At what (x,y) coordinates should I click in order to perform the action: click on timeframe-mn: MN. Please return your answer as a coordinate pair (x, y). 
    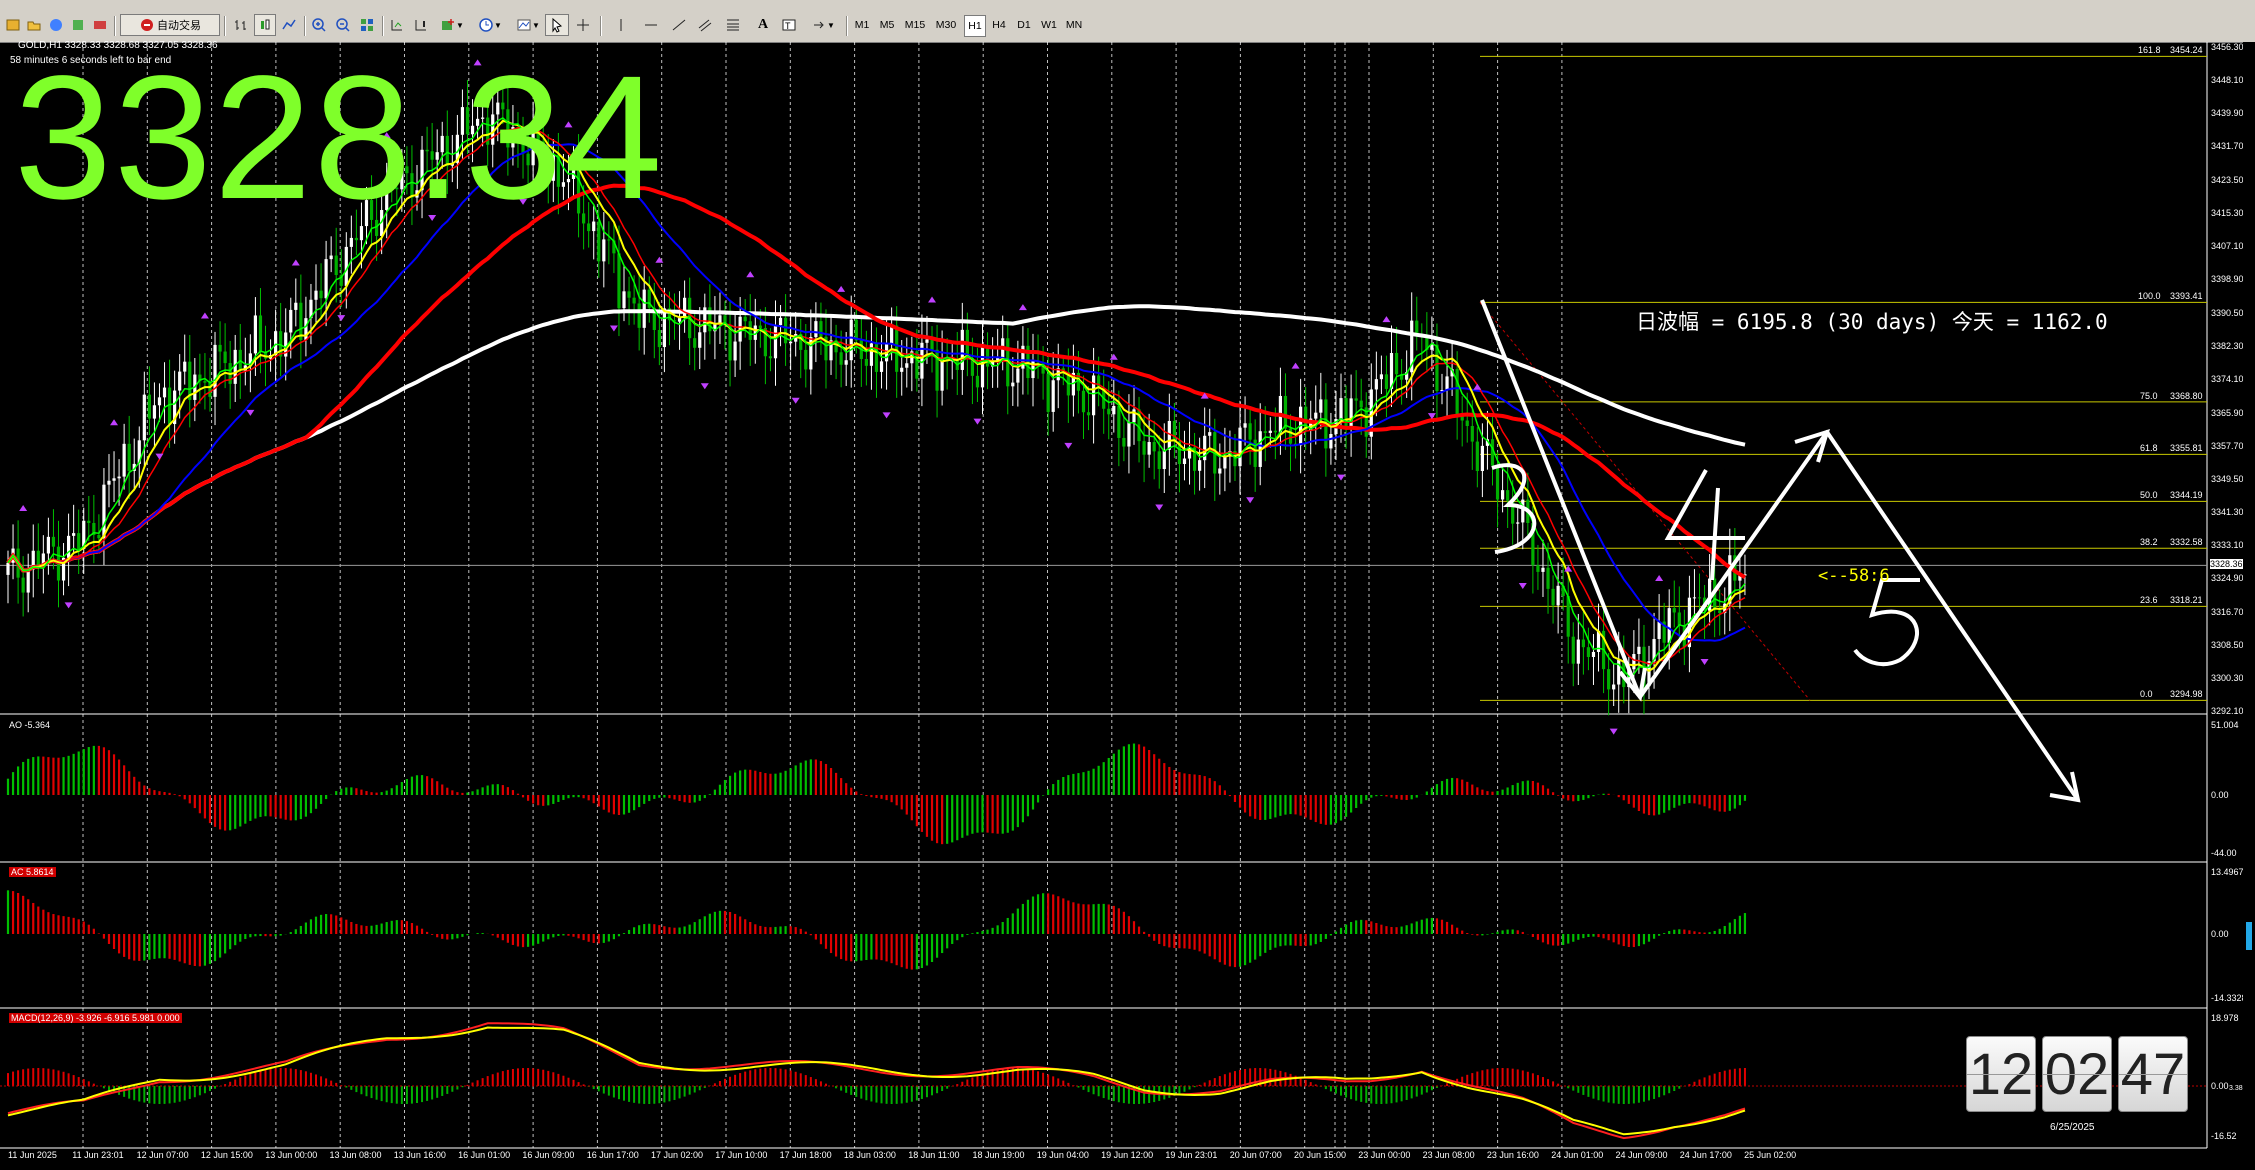
    Looking at the image, I should click on (1074, 25).